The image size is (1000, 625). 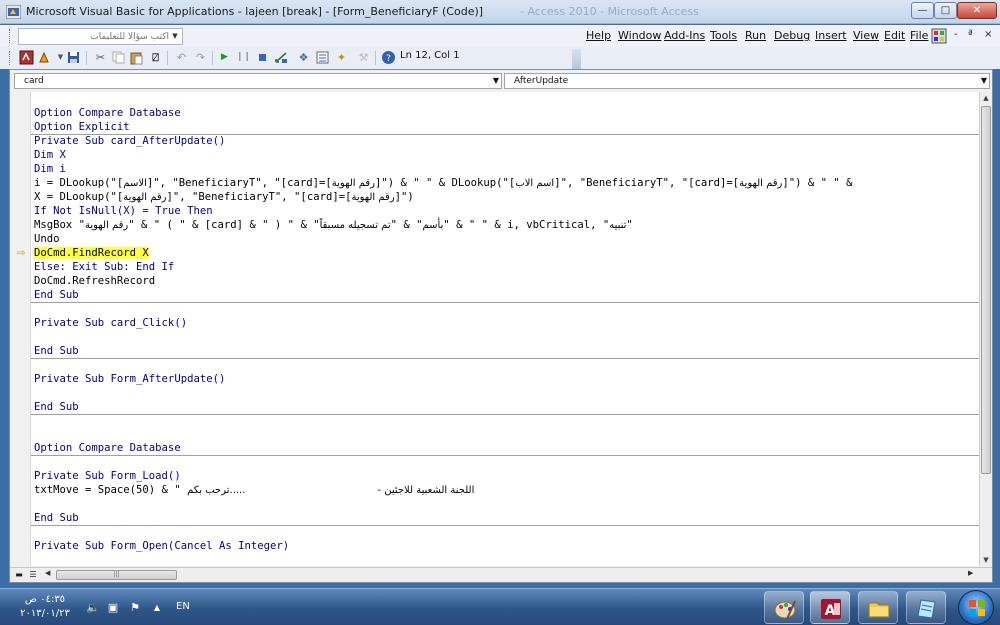 I want to click on properties-icon, so click(x=322, y=57).